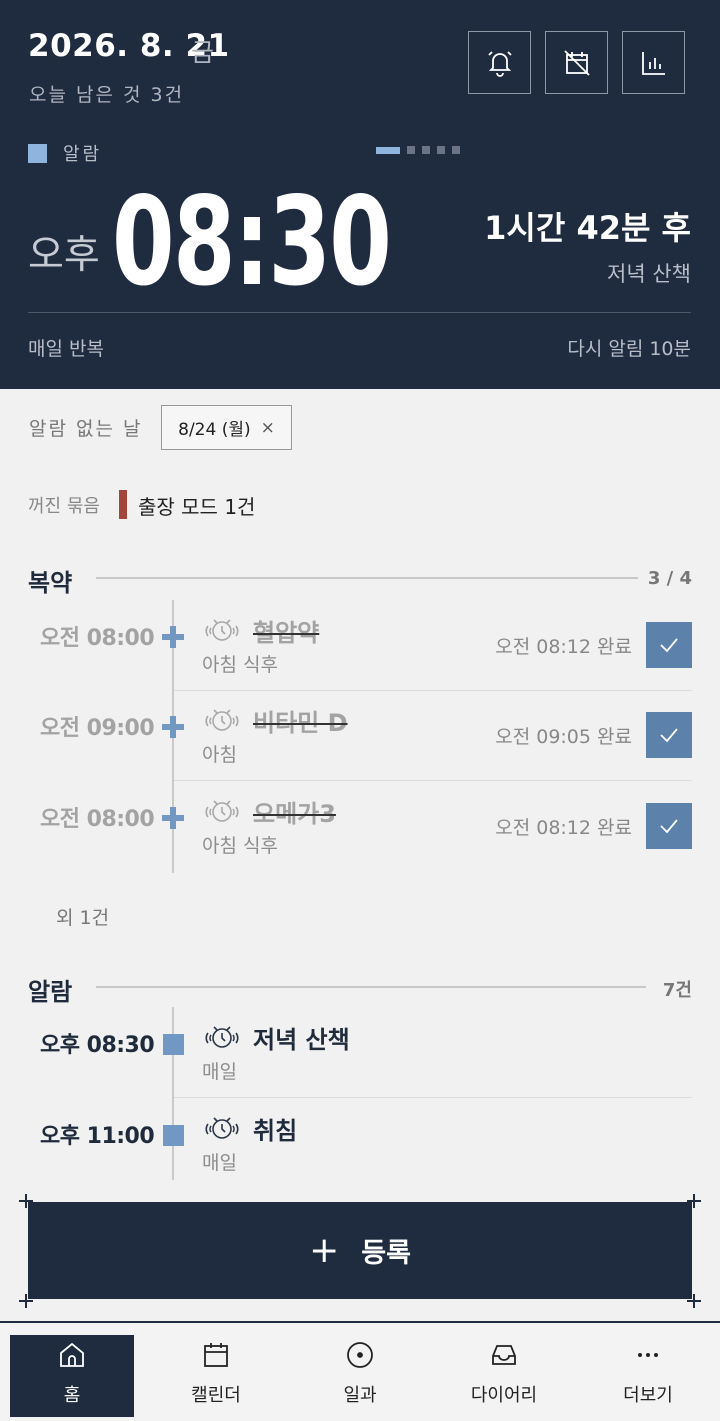  Describe the element at coordinates (677, 990) in the screenshot. I see `alarm-count: 7건` at that location.